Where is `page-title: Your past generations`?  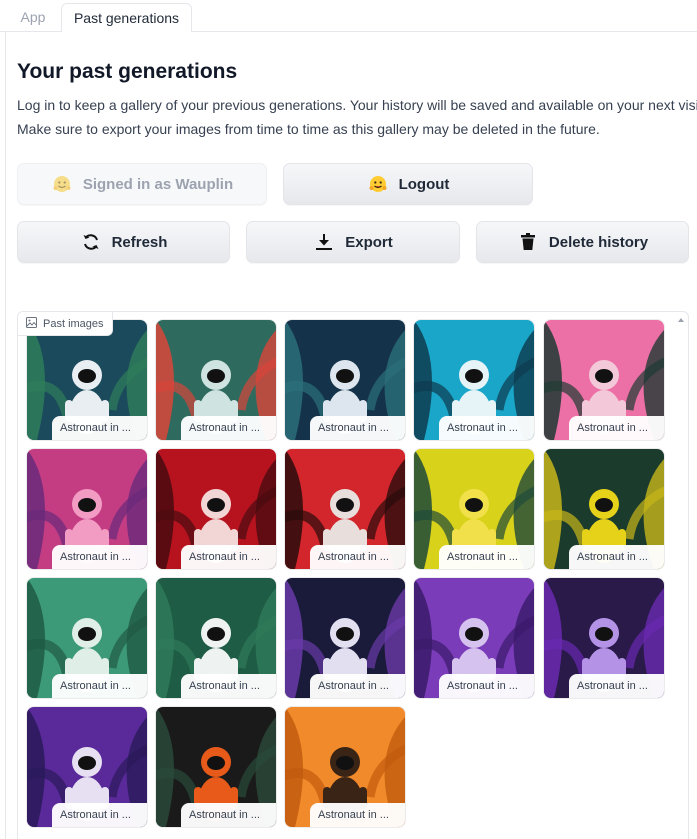 page-title: Your past generations is located at coordinates (127, 71).